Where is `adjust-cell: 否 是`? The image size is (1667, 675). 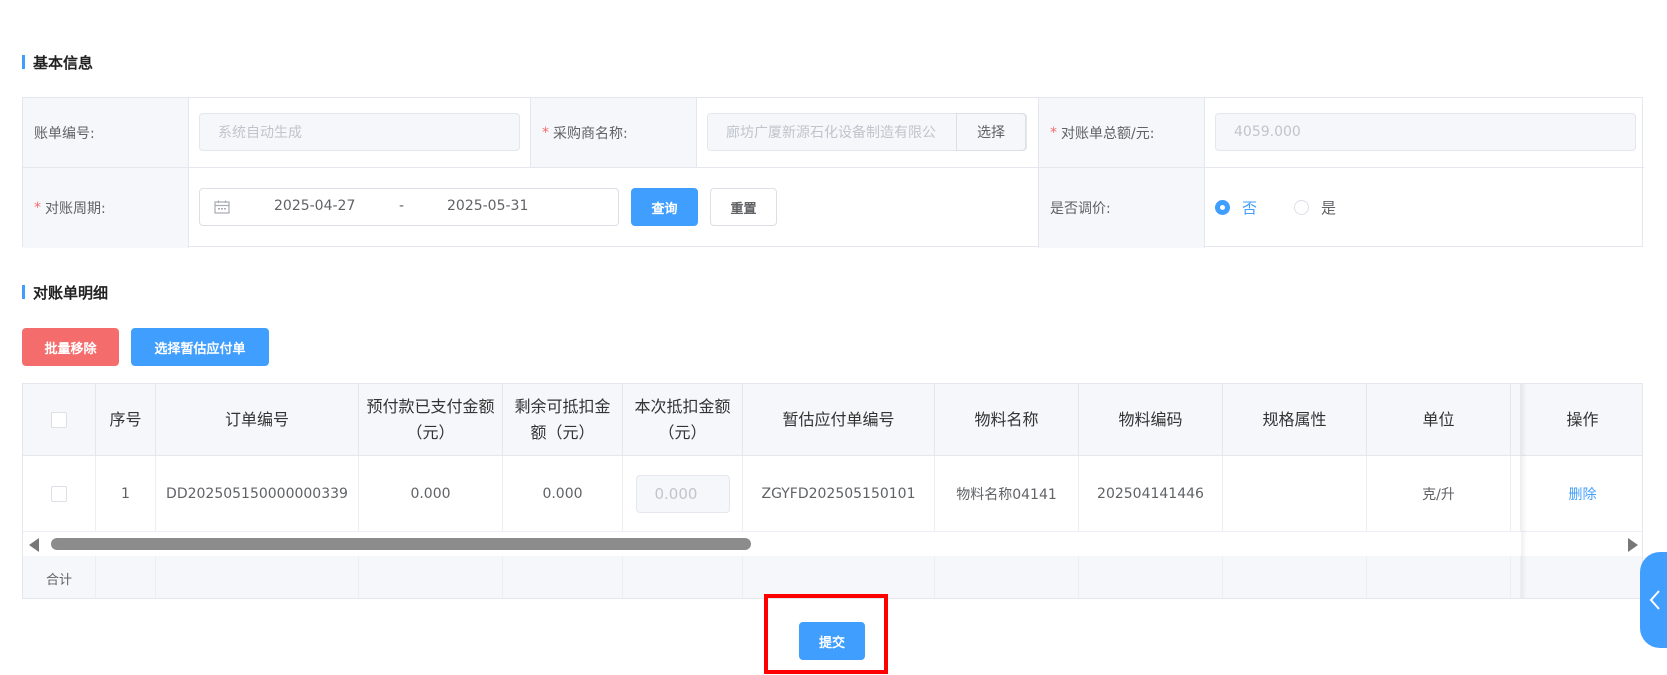
adjust-cell: 否 是 is located at coordinates (1424, 208).